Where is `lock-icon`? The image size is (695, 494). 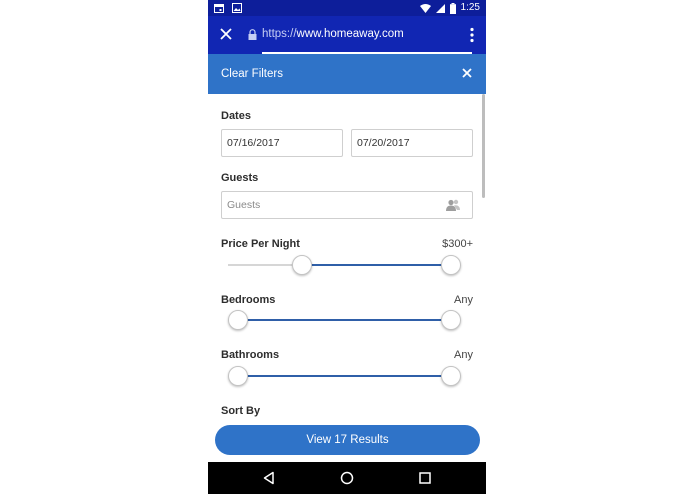 lock-icon is located at coordinates (252, 34).